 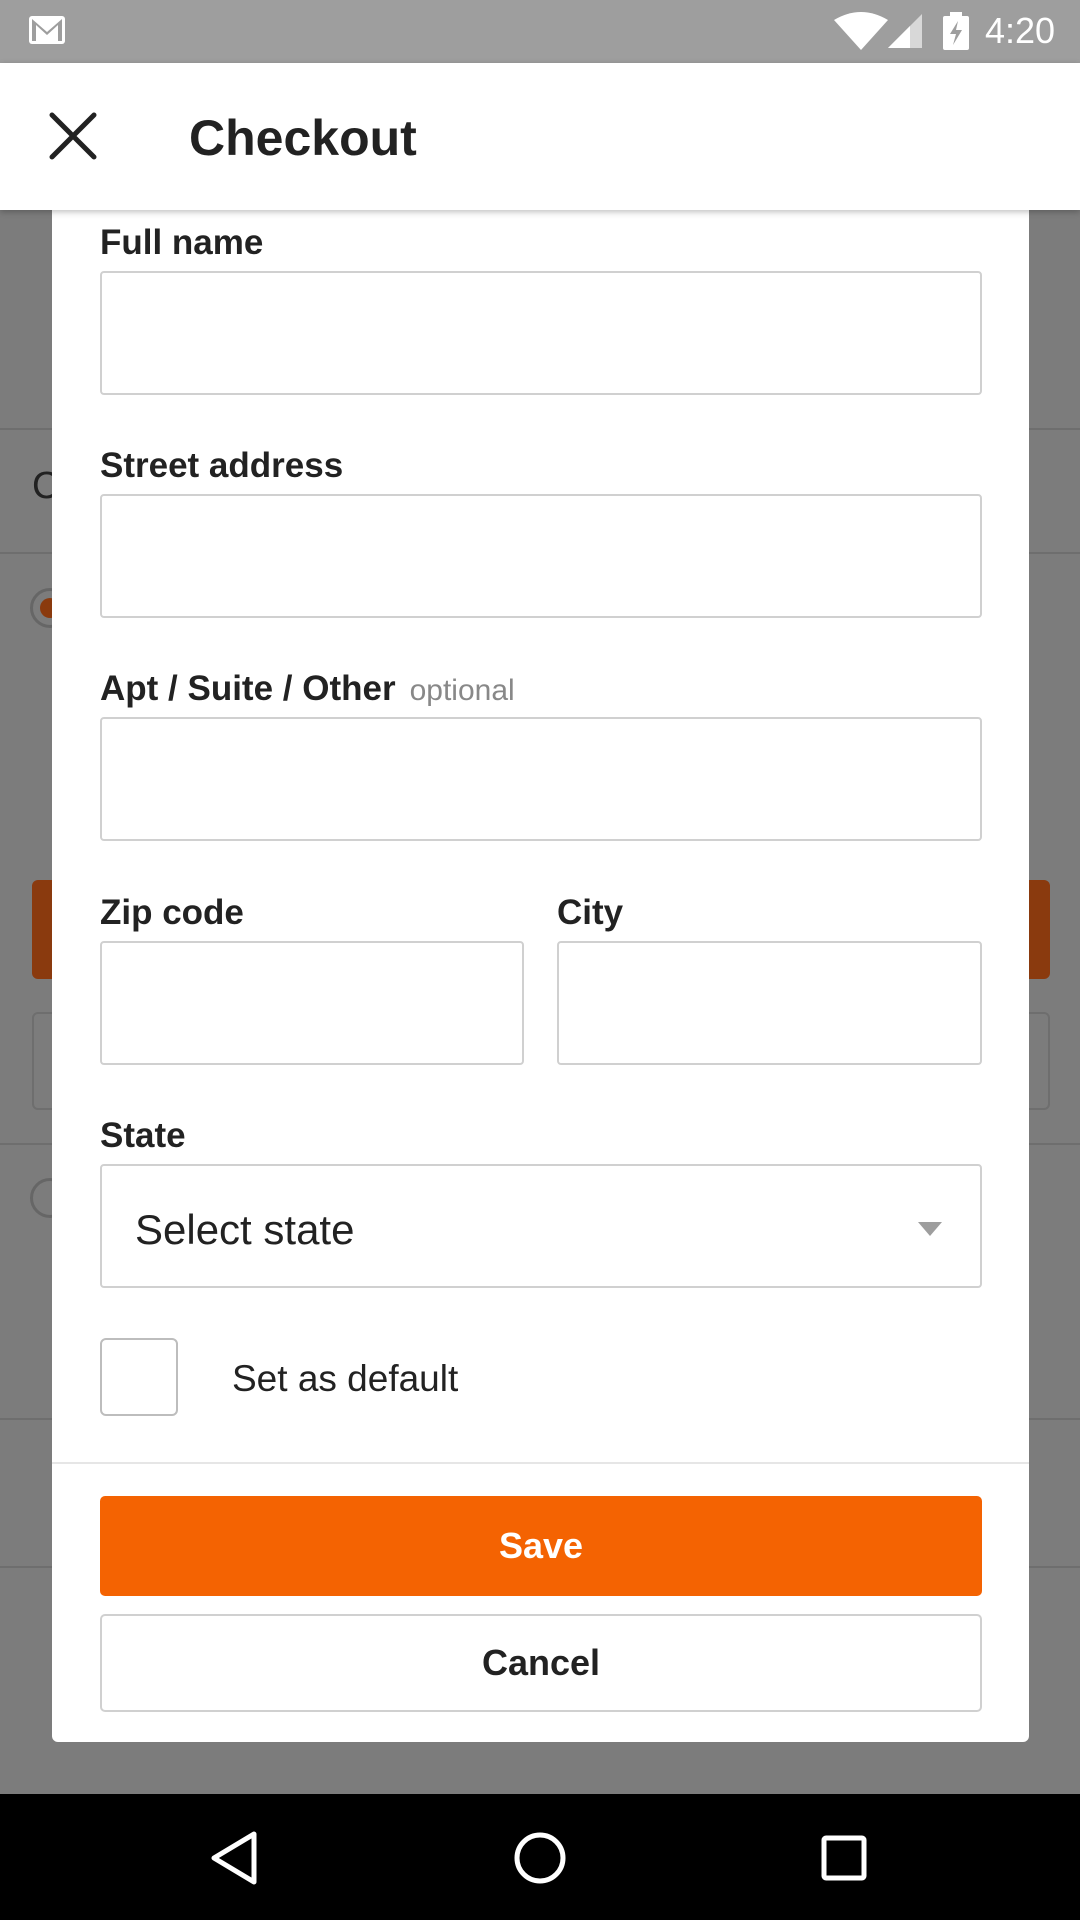 I want to click on state-label: State, so click(x=143, y=1135).